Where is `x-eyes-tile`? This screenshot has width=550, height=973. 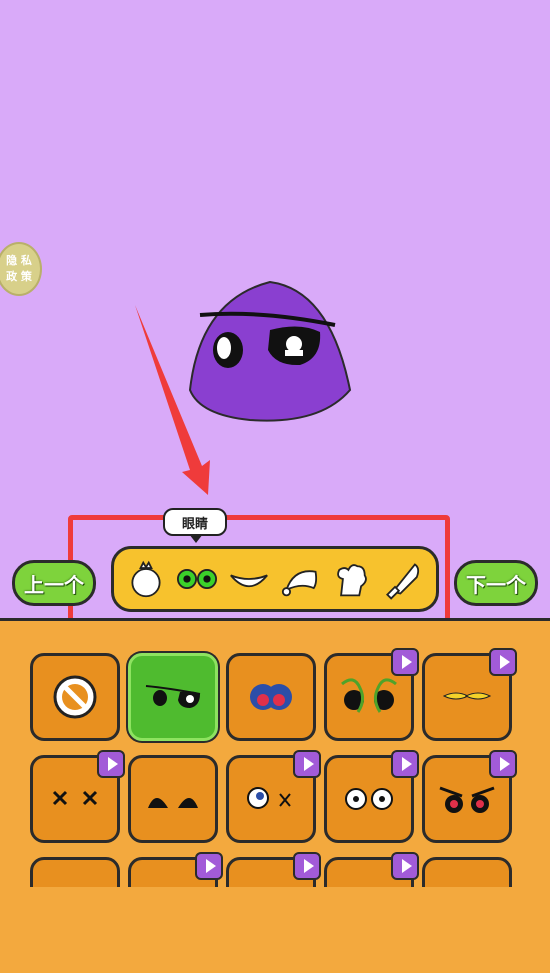
x-eyes-tile is located at coordinates (77, 796).